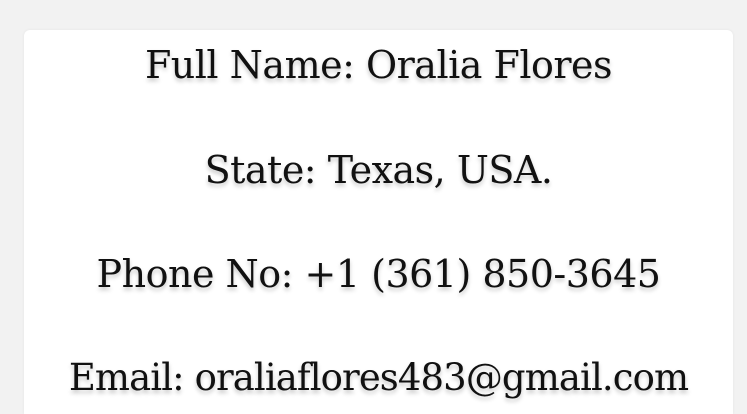 The width and height of the screenshot is (747, 414). What do you see at coordinates (378, 377) in the screenshot?
I see `email-text: Email: oraliaflores483@gmail.com` at bounding box center [378, 377].